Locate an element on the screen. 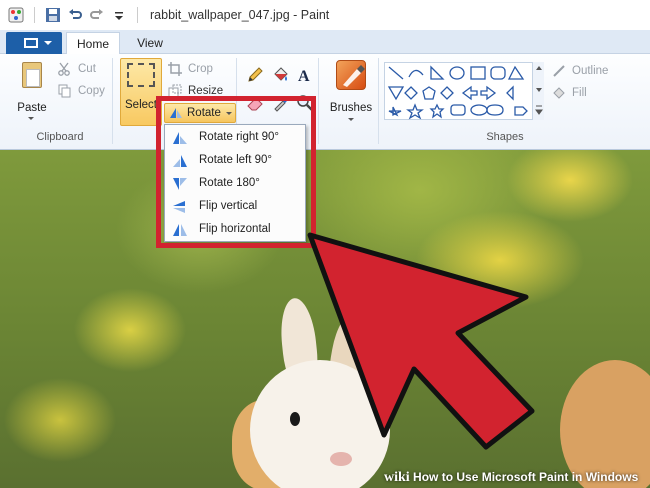  paint-app-icon is located at coordinates (16, 15).